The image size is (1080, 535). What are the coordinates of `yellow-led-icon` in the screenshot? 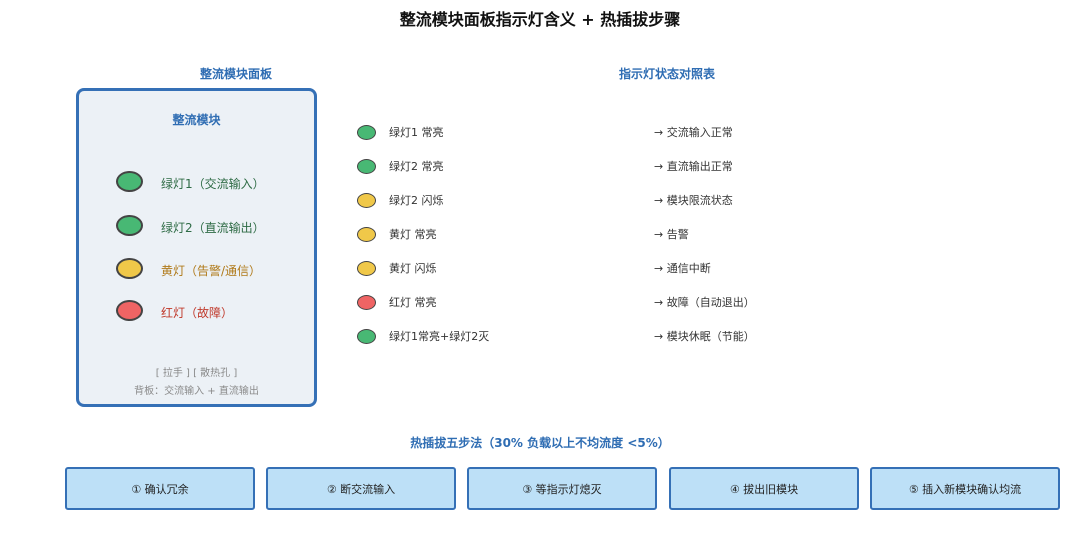 It's located at (129, 268).